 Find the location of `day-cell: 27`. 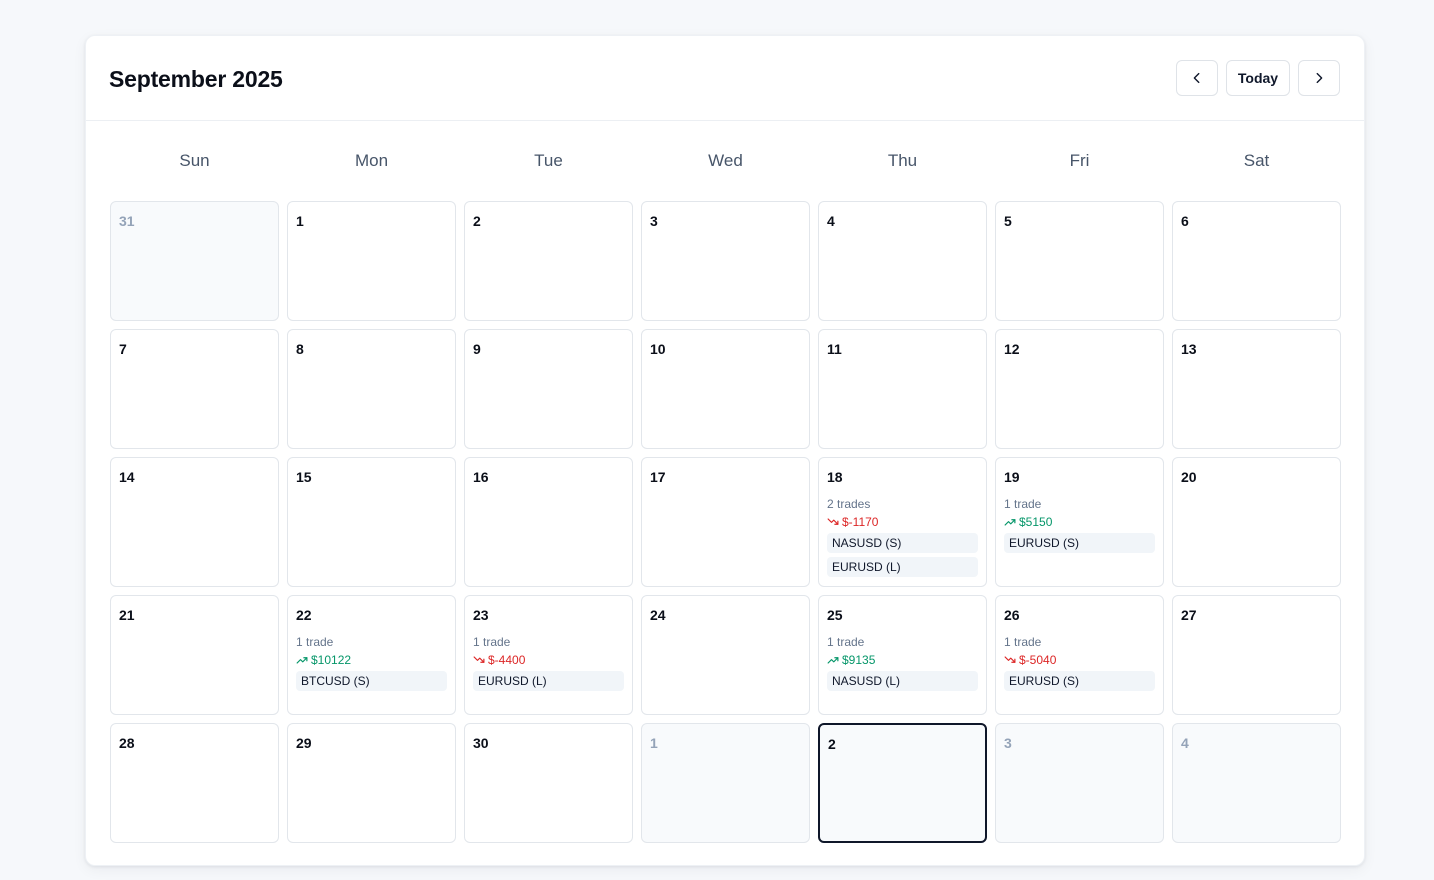

day-cell: 27 is located at coordinates (1256, 655).